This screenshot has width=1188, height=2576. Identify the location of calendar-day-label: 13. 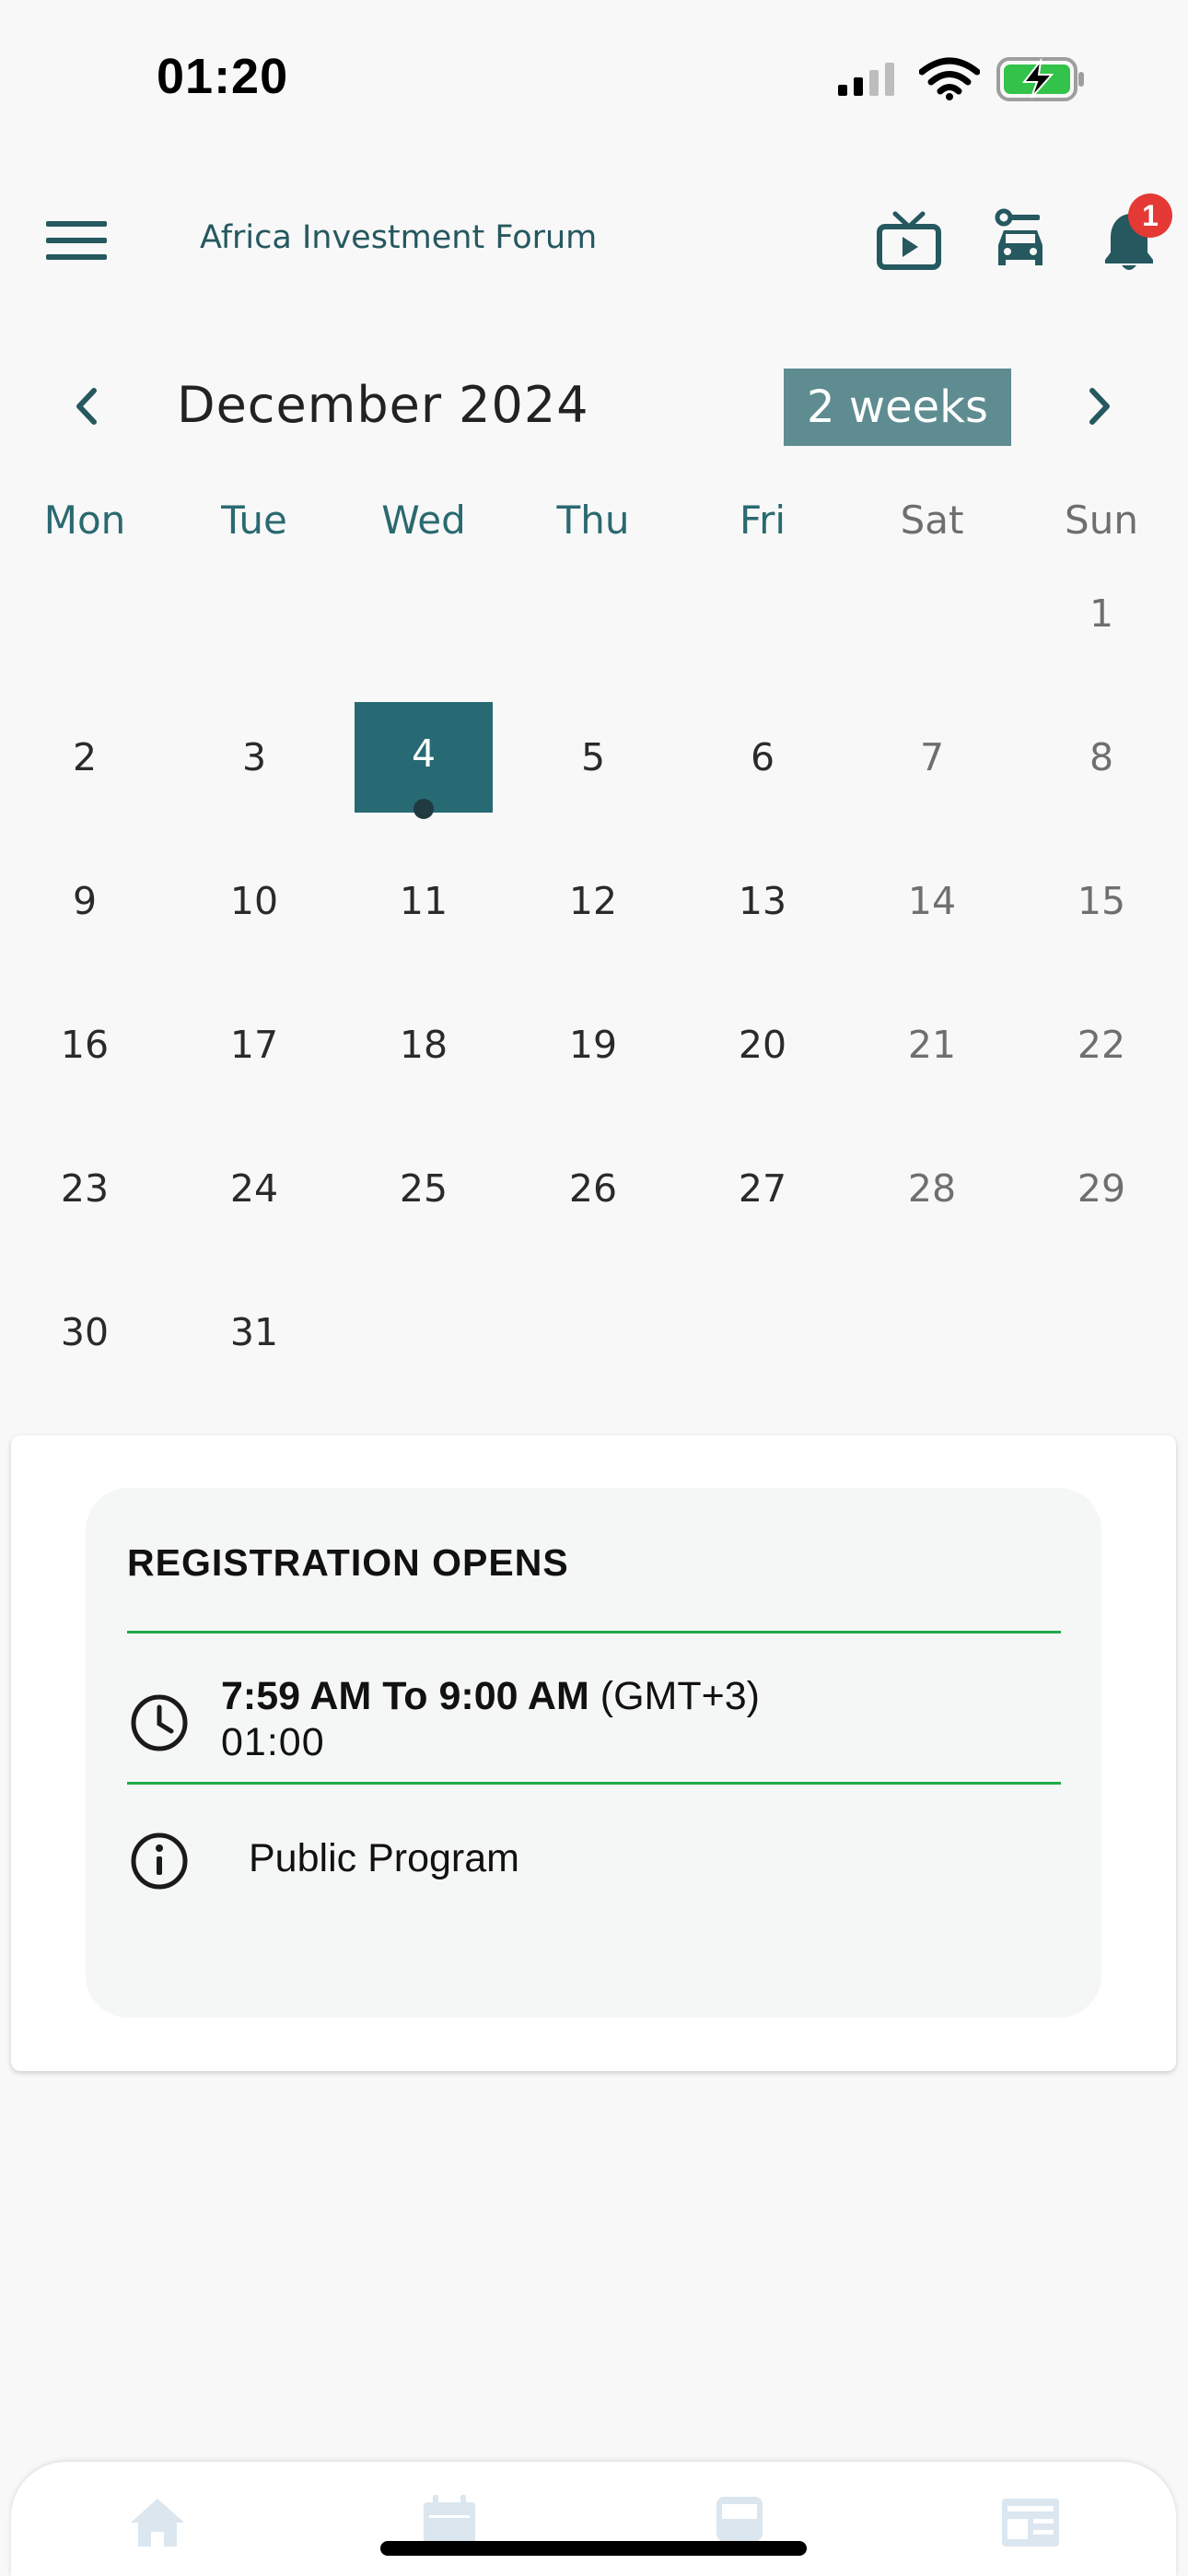
(762, 901).